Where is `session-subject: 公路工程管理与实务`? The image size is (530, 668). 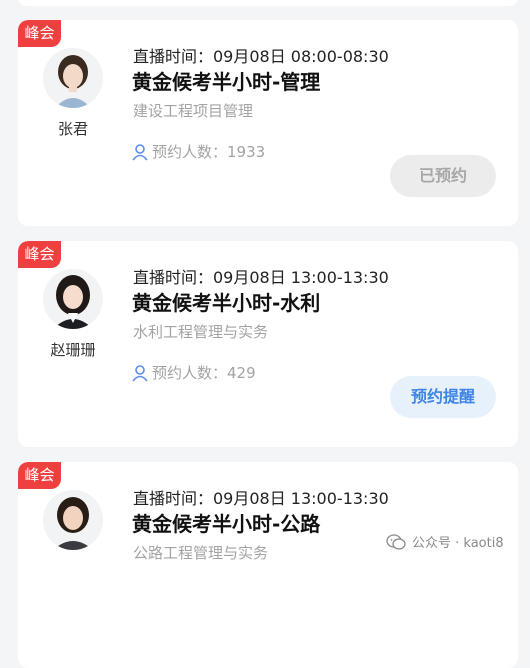 session-subject: 公路工程管理与实务 is located at coordinates (201, 553).